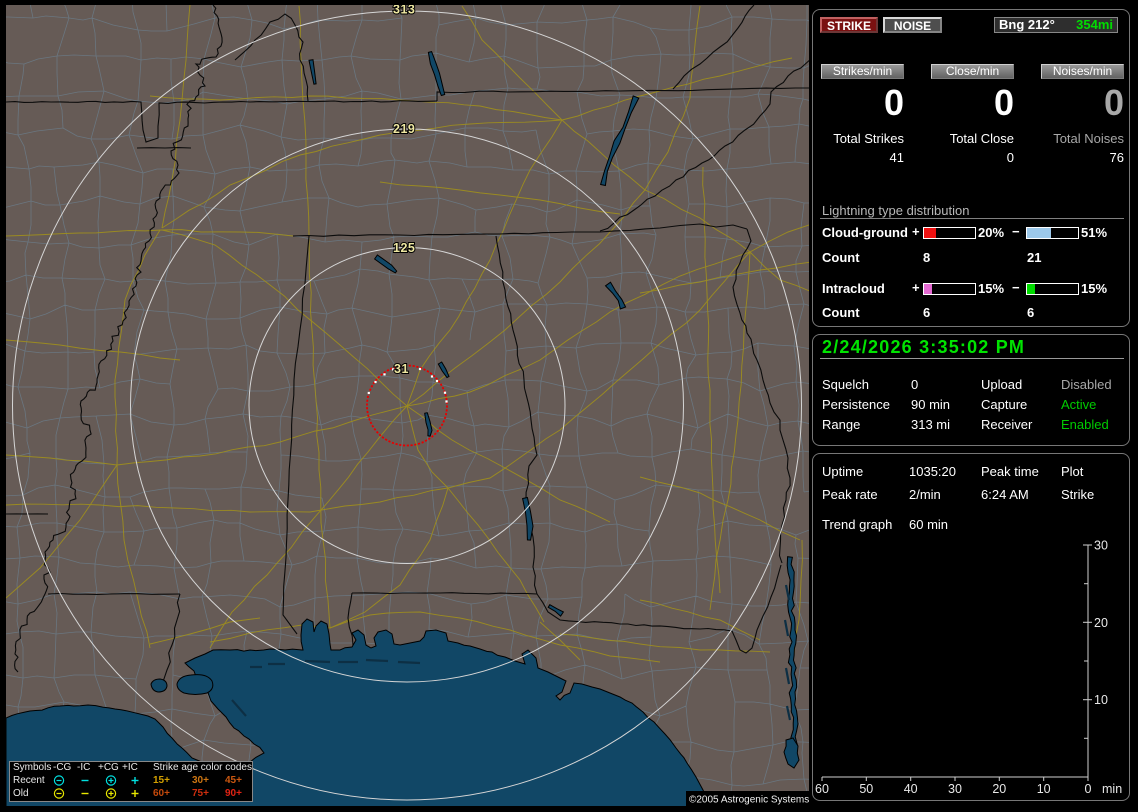 The height and width of the screenshot is (812, 1138). What do you see at coordinates (404, 129) in the screenshot?
I see `svg-text: 219` at bounding box center [404, 129].